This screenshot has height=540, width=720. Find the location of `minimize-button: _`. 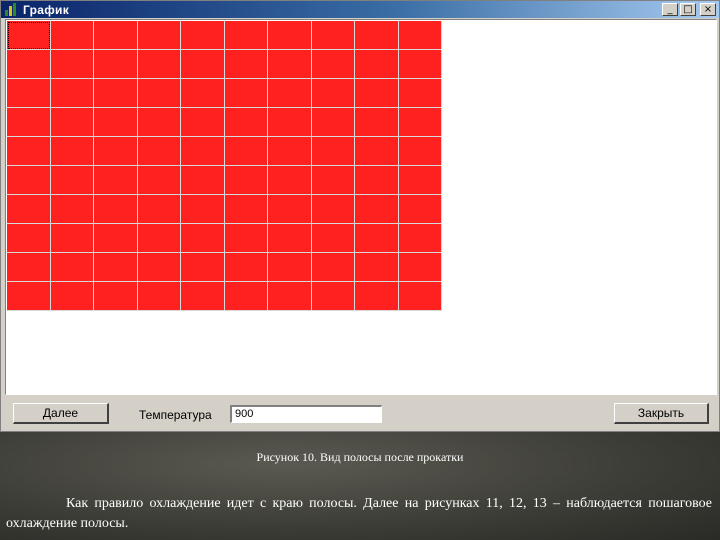

minimize-button: _ is located at coordinates (670, 9).